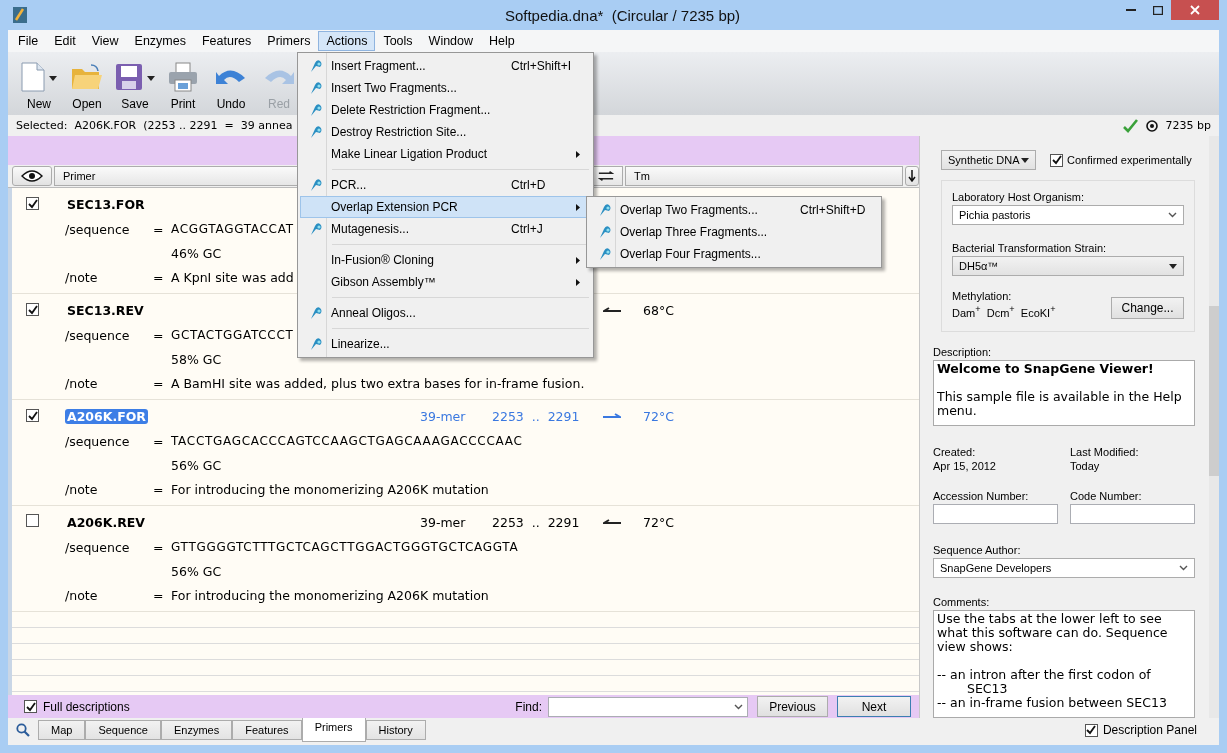 This screenshot has width=1227, height=753. What do you see at coordinates (395, 730) in the screenshot?
I see `tab: History` at bounding box center [395, 730].